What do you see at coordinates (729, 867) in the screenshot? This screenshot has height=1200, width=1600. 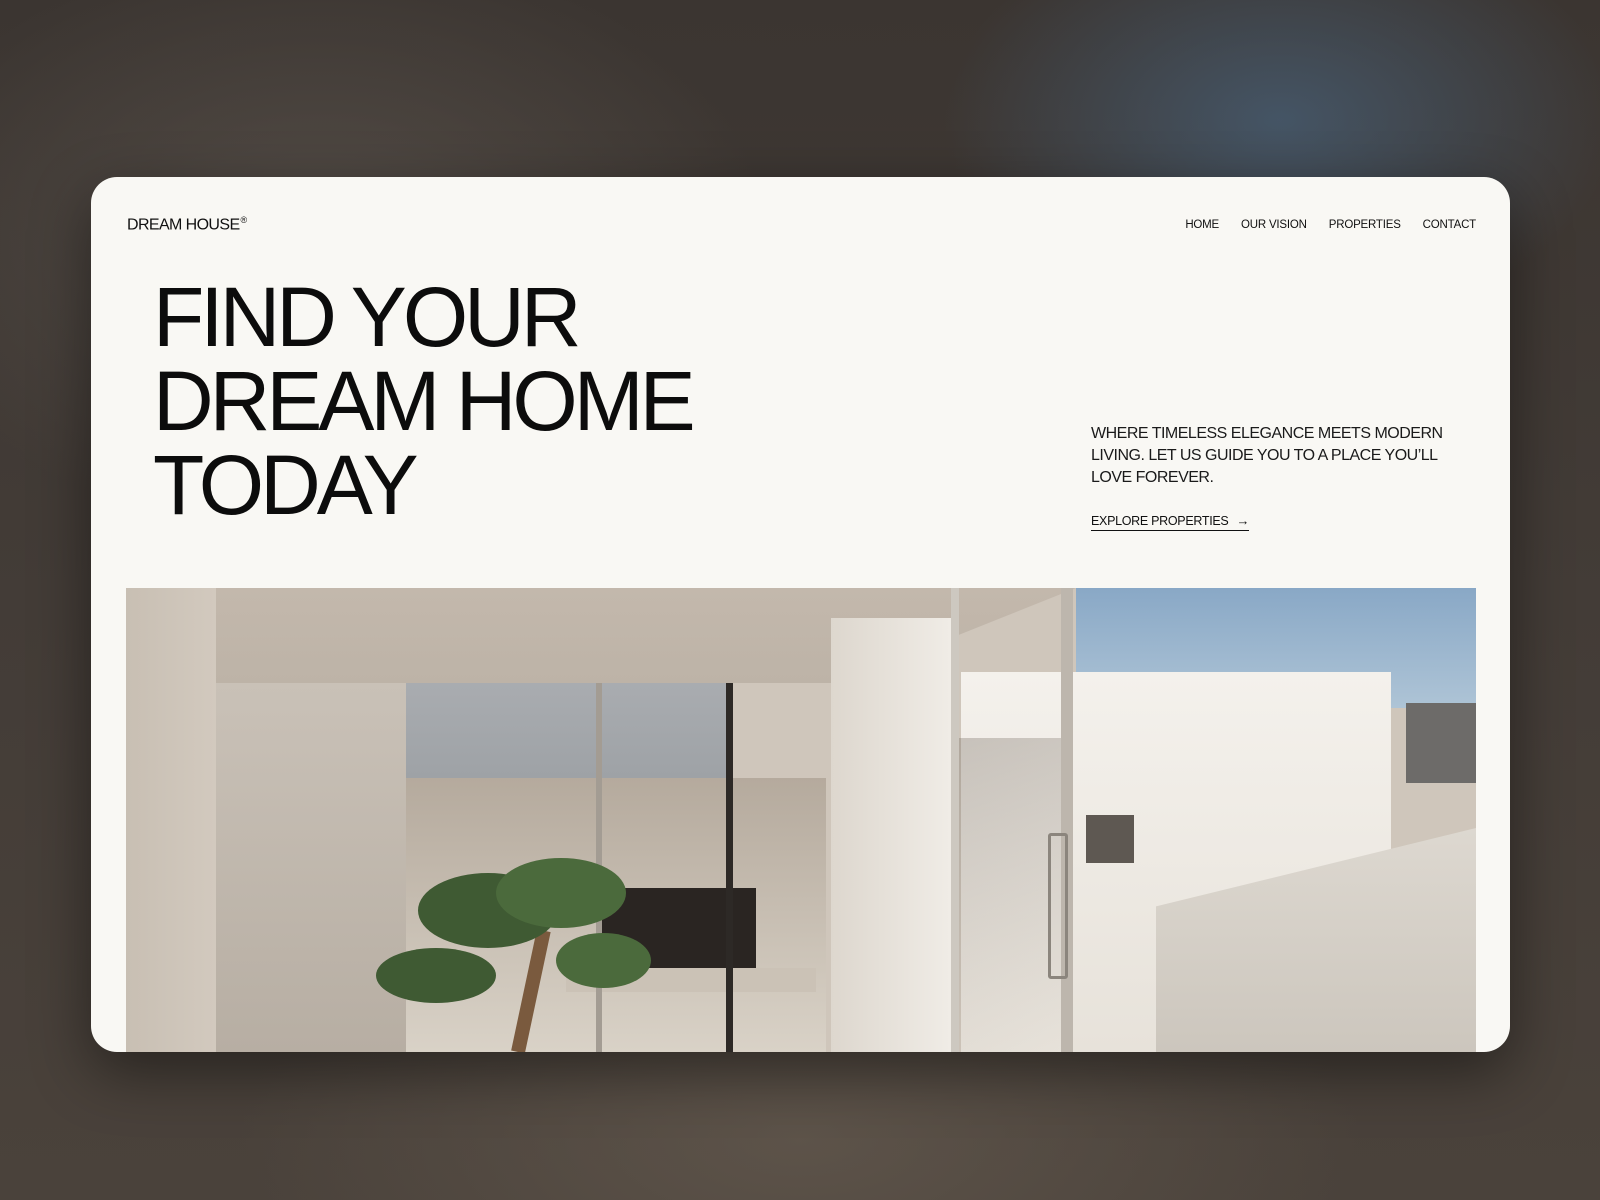 I see `glass-mullion-dark` at bounding box center [729, 867].